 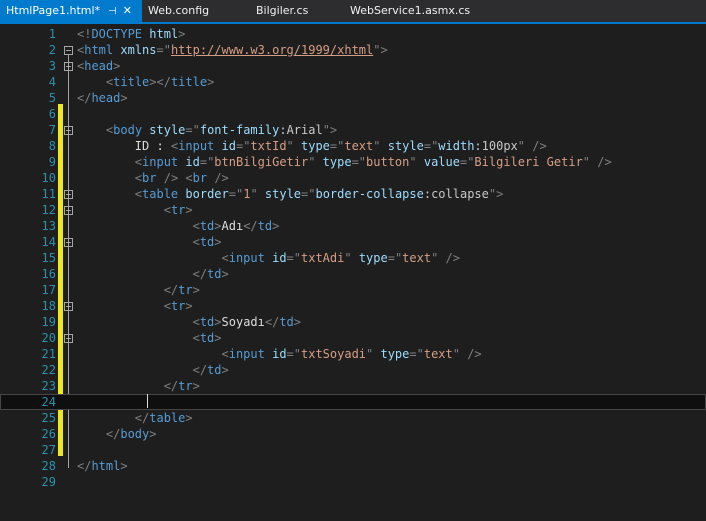 I want to click on code-text: <title></title>, so click(x=145, y=82).